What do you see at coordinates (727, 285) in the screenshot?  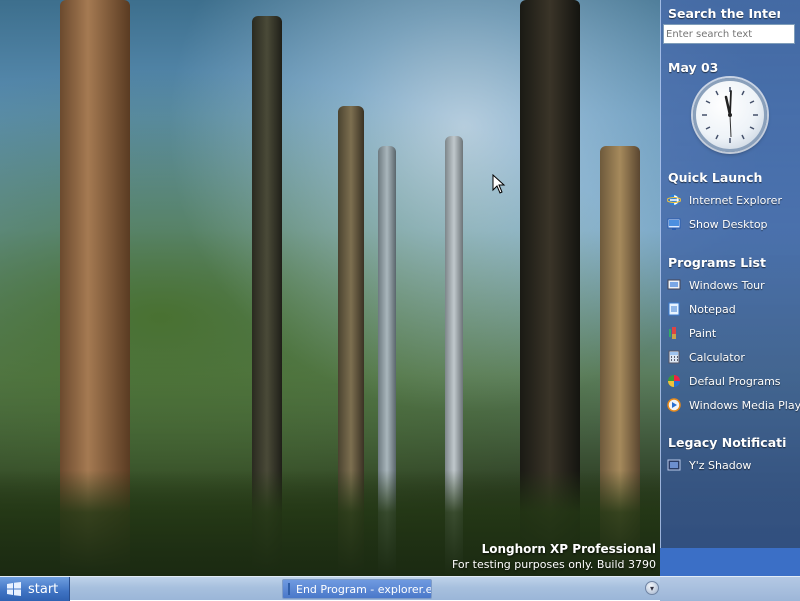 I see `program-label: Windows Tour` at bounding box center [727, 285].